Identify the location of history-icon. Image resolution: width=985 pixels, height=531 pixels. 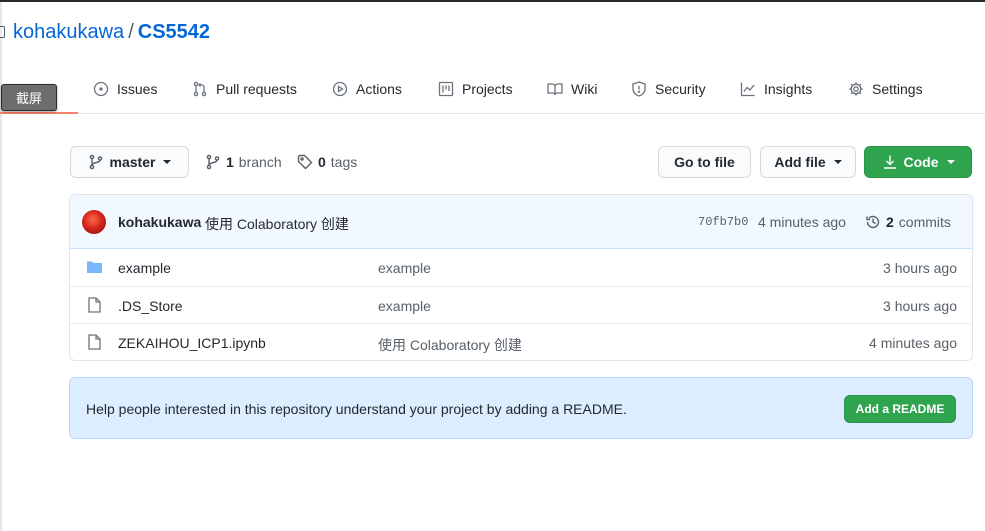
(873, 222).